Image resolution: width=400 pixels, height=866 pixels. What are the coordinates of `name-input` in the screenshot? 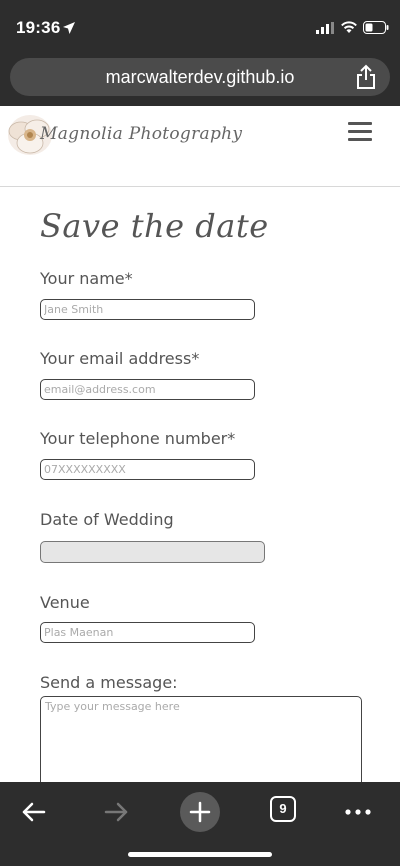 It's located at (147, 309).